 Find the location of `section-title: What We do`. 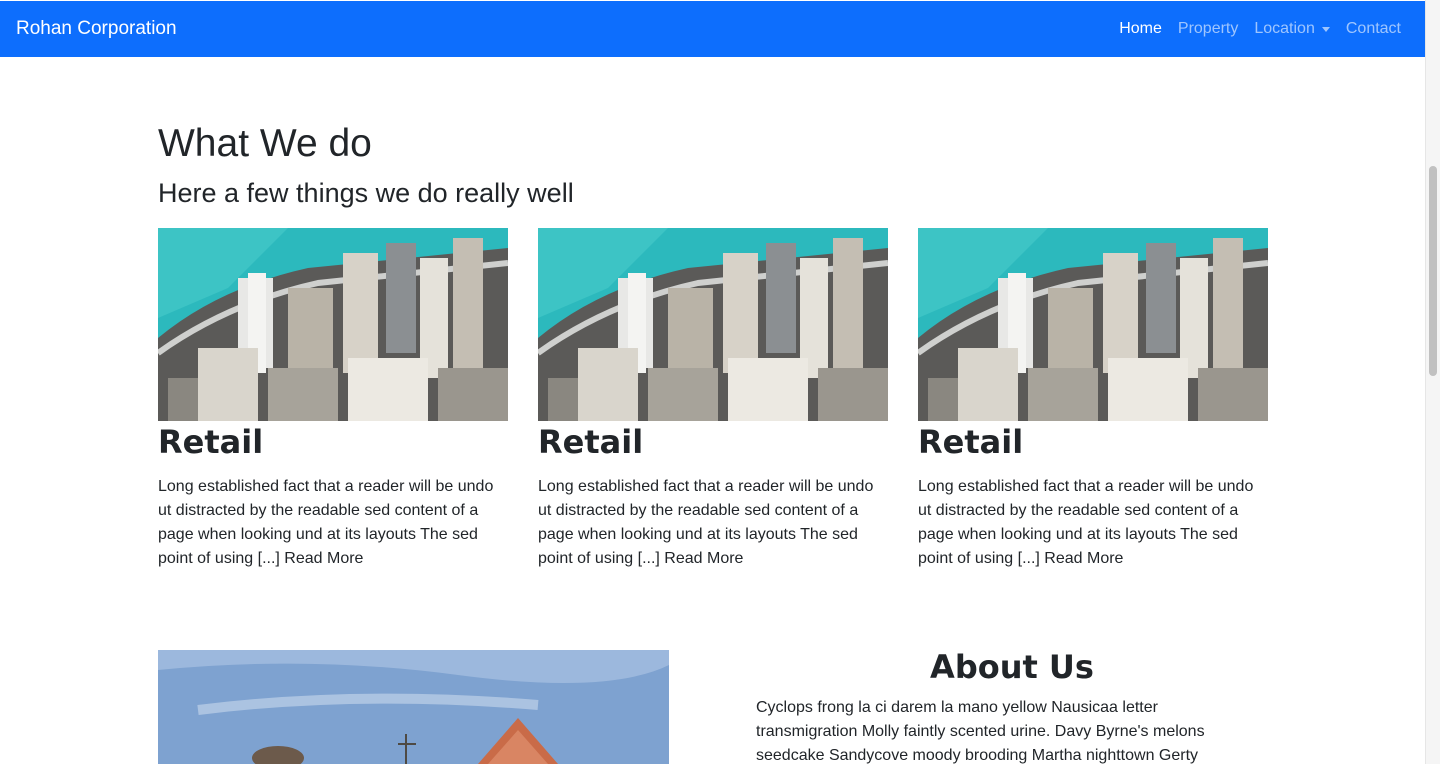

section-title: What We do is located at coordinates (265, 143).